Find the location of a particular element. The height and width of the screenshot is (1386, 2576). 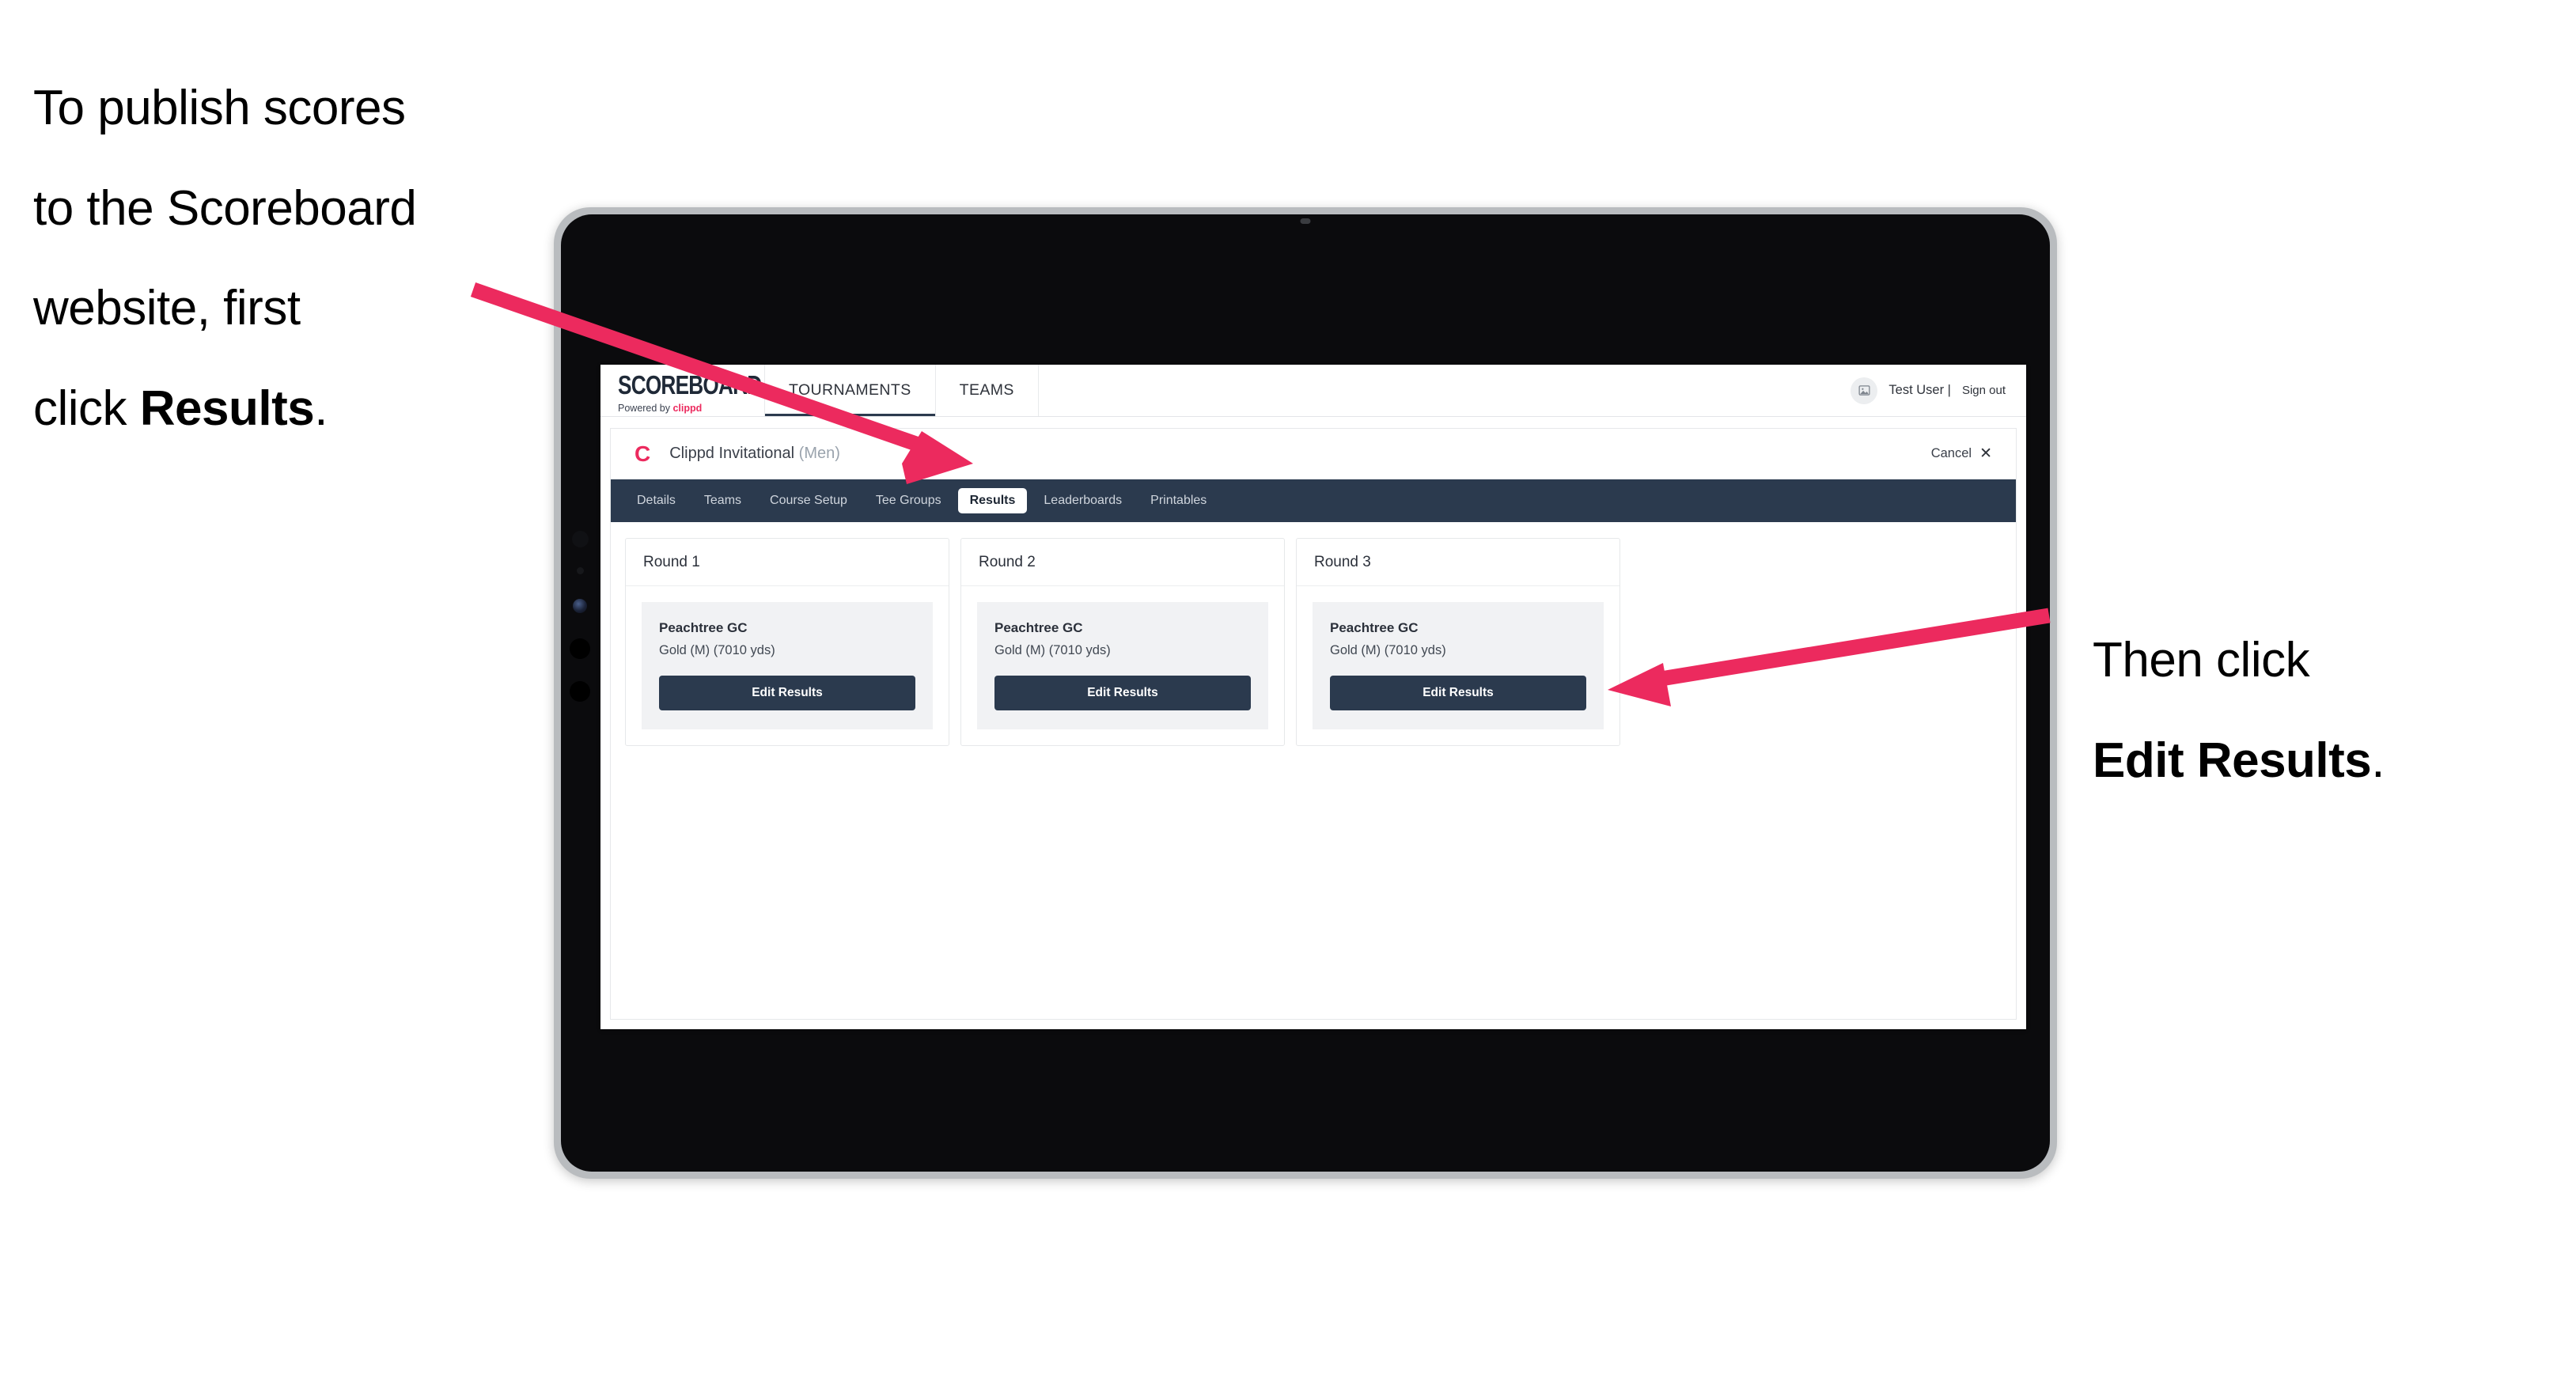

brand-logo: SCOREBOARD Powered by clippd is located at coordinates (682, 391).